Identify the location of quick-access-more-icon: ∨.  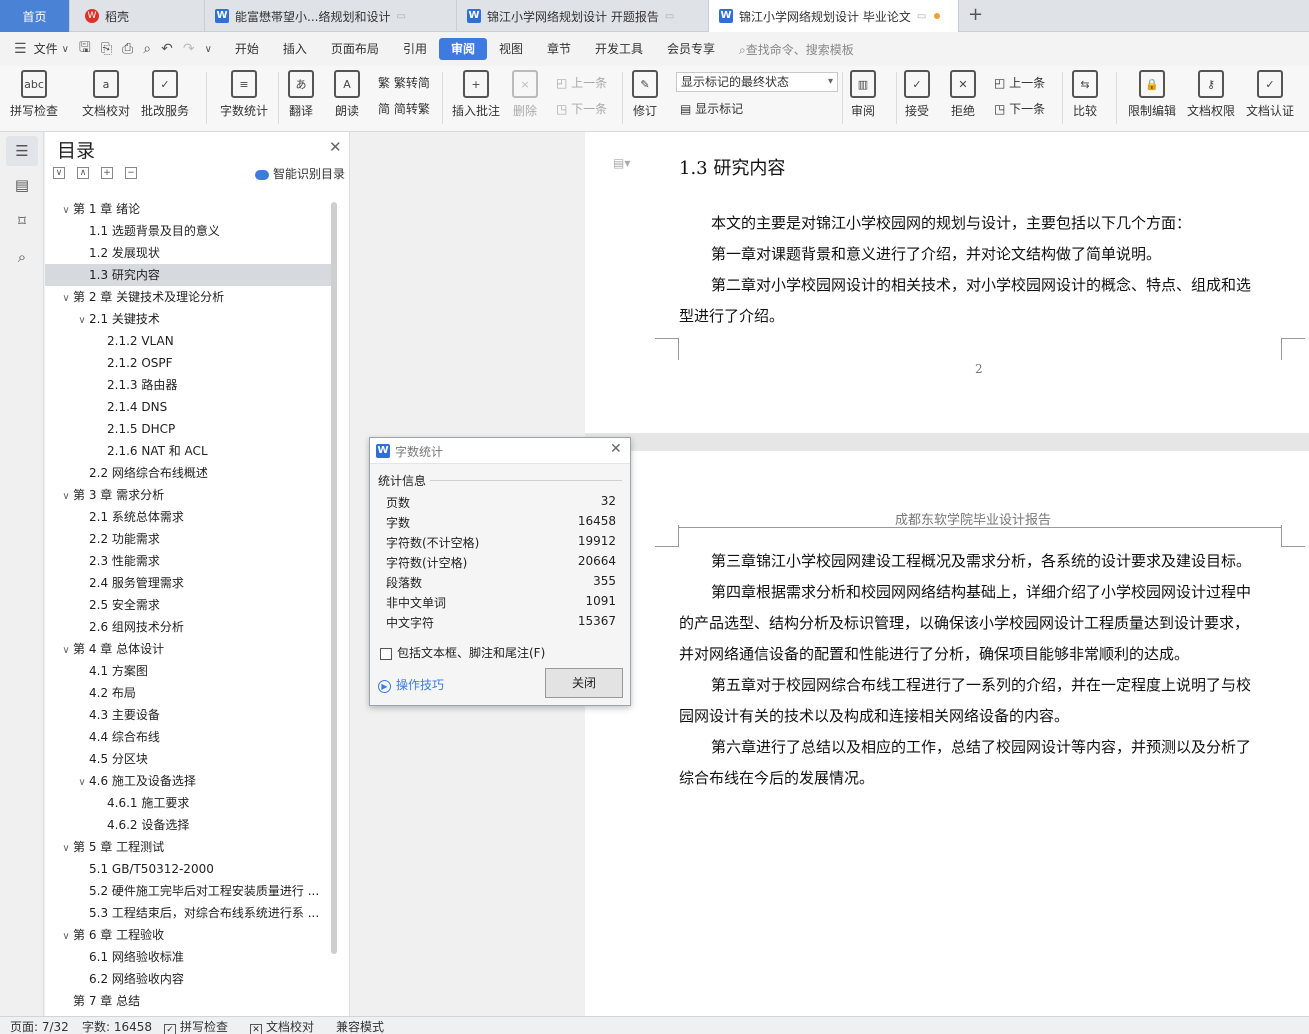
(208, 49).